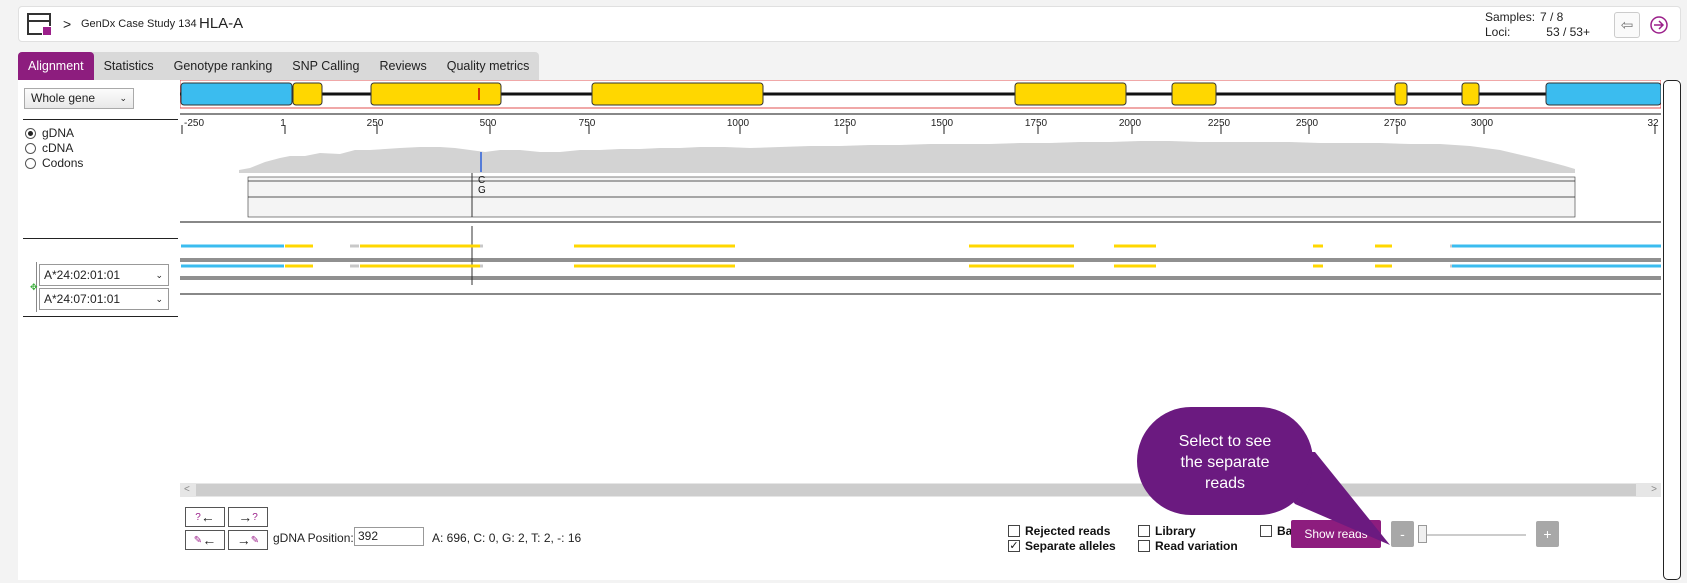 The image size is (1687, 583). I want to click on exon-3-block, so click(677, 94).